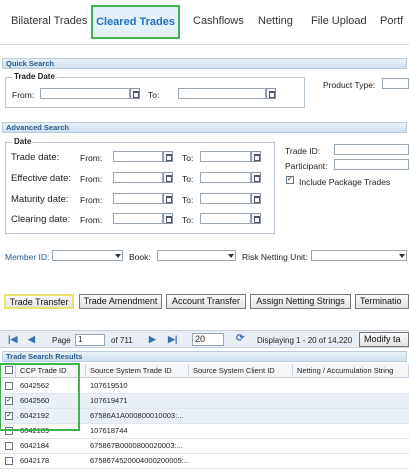 This screenshot has width=409, height=474. Describe the element at coordinates (31, 339) in the screenshot. I see `prev-page-icon: ◀` at that location.